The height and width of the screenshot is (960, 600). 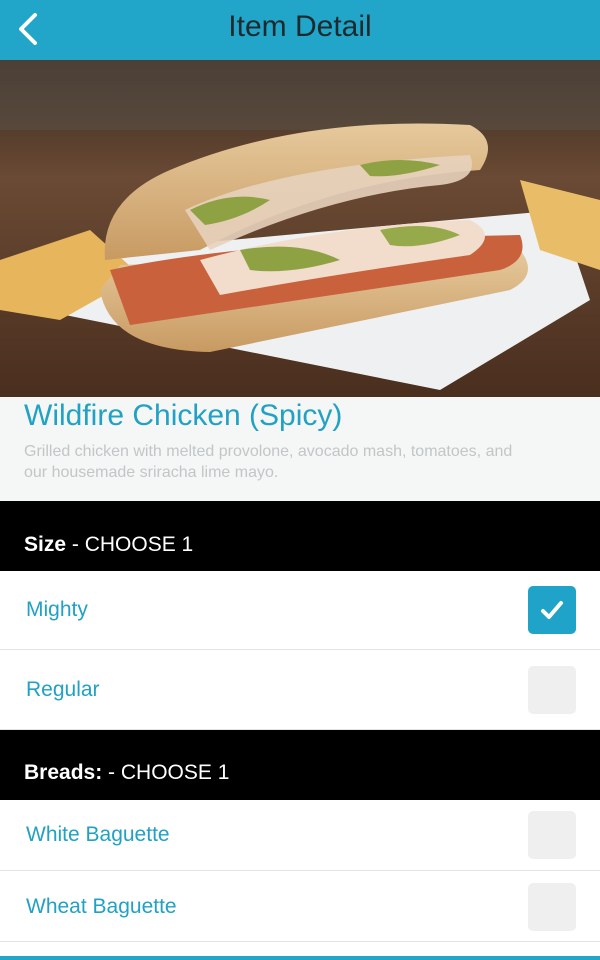 What do you see at coordinates (45, 544) in the screenshot?
I see `section-title: Size` at bounding box center [45, 544].